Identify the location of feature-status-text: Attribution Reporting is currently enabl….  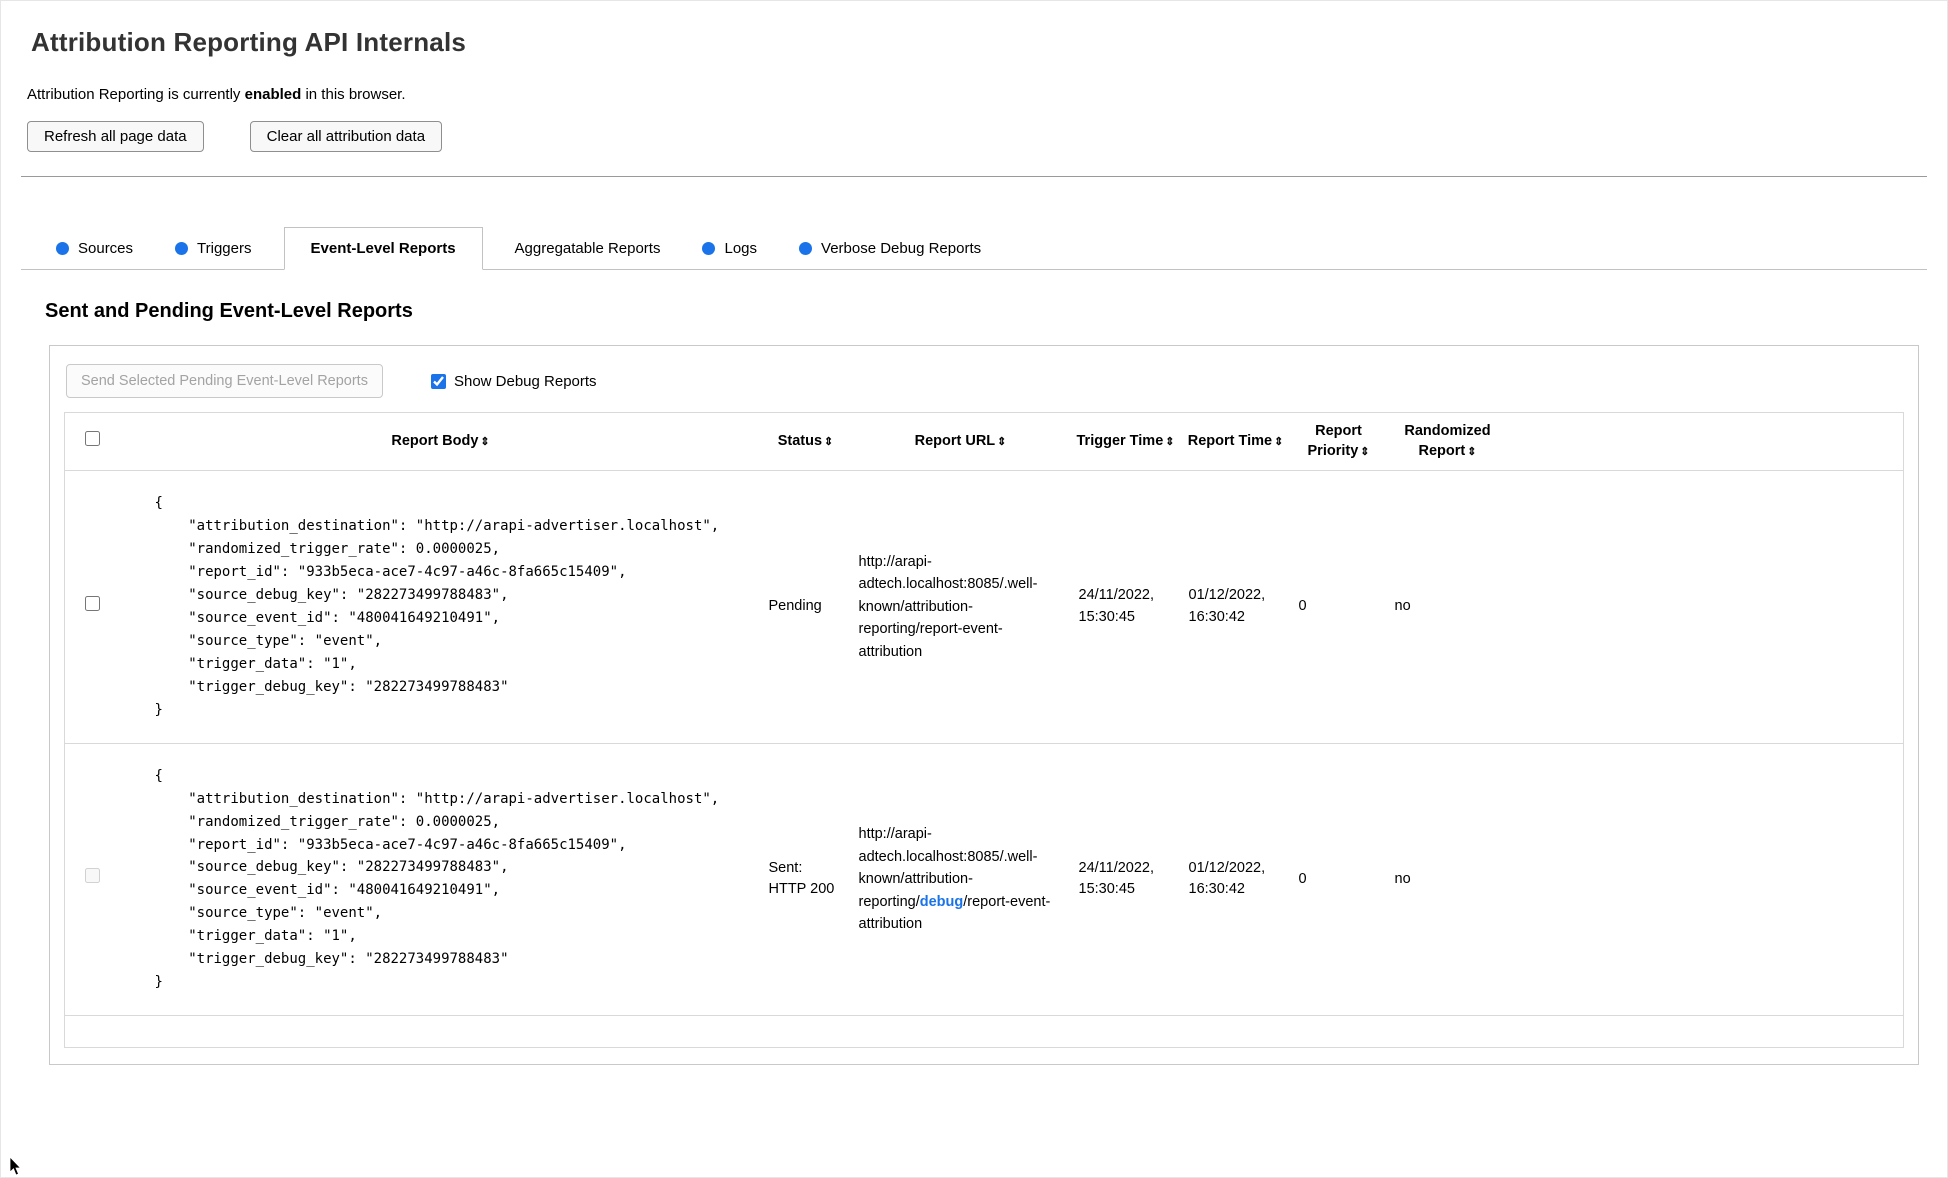
(977, 94).